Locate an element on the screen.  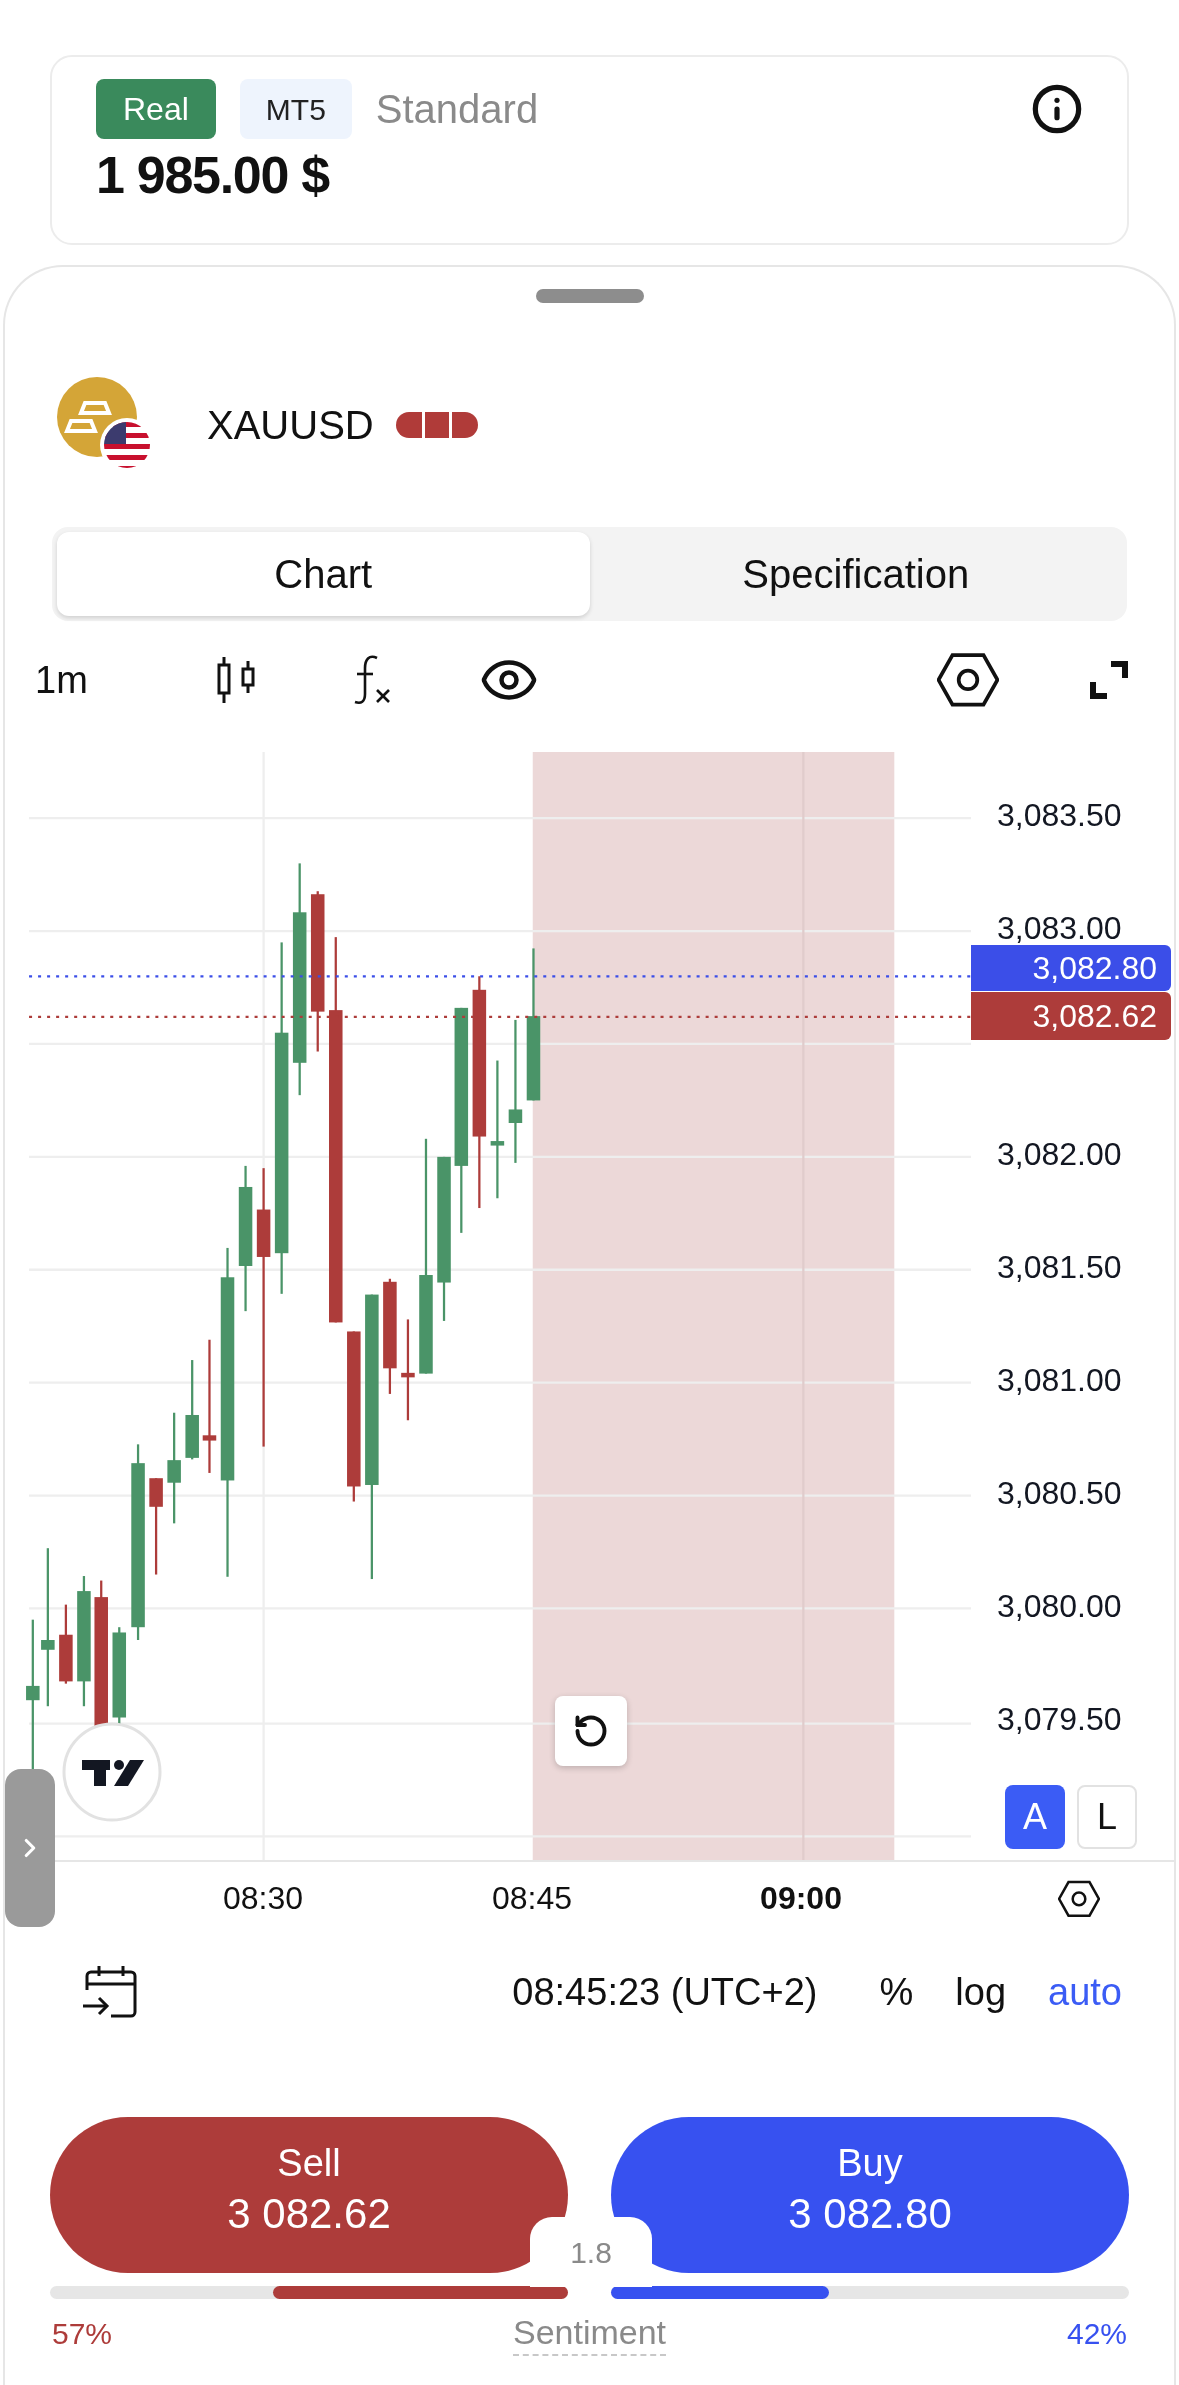
platform-badge: MT5 is located at coordinates (295, 109).